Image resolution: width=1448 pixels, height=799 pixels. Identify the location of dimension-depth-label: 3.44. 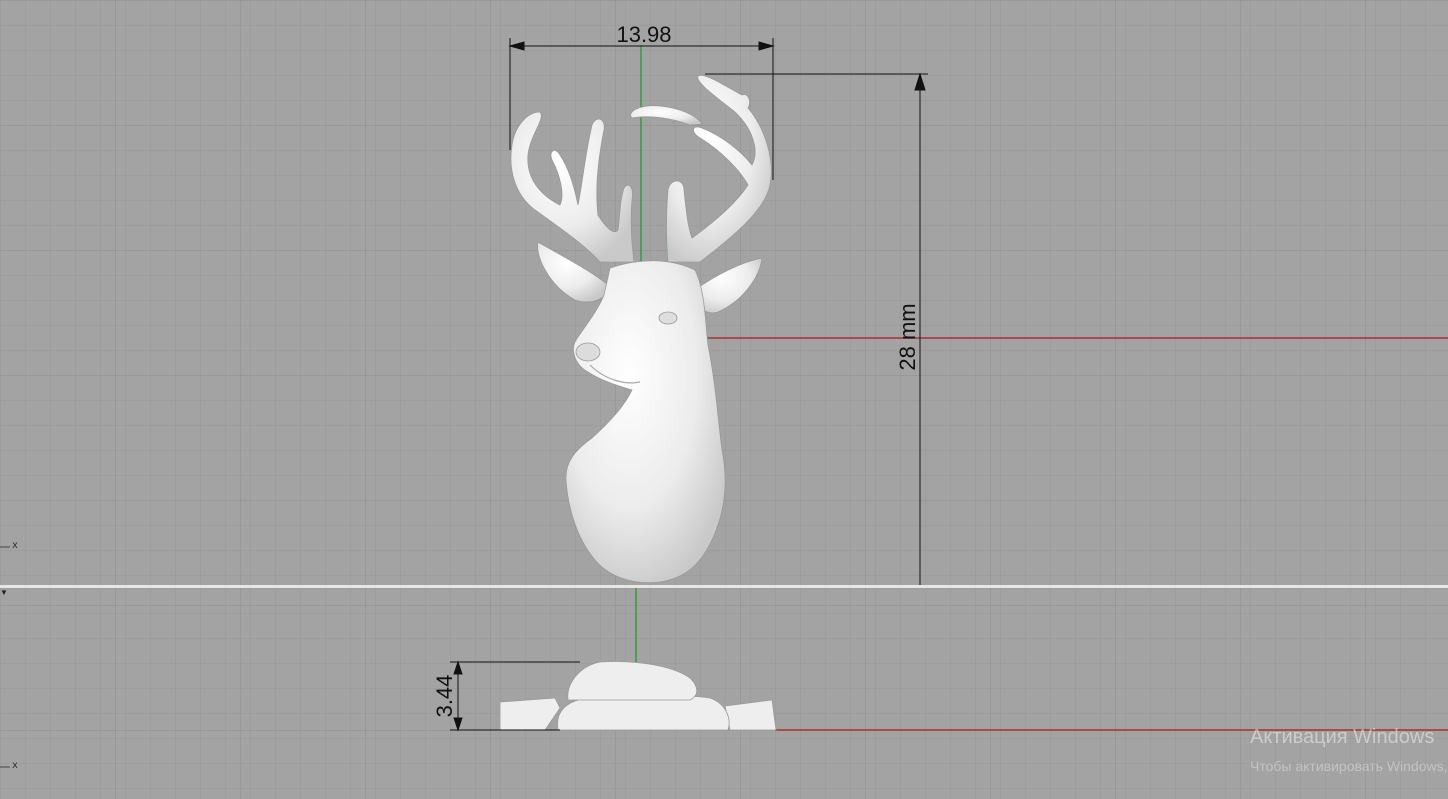
(444, 696).